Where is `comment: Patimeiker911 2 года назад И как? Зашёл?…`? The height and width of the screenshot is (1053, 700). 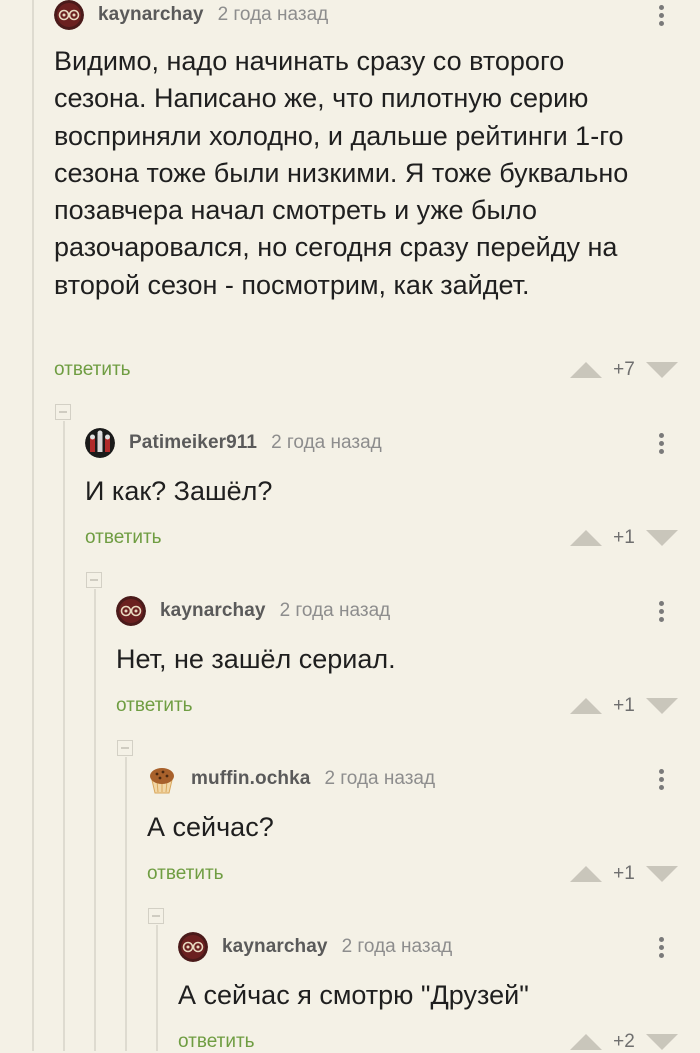 comment: Patimeiker911 2 года назад И как? Зашёл?… is located at coordinates (392, 493).